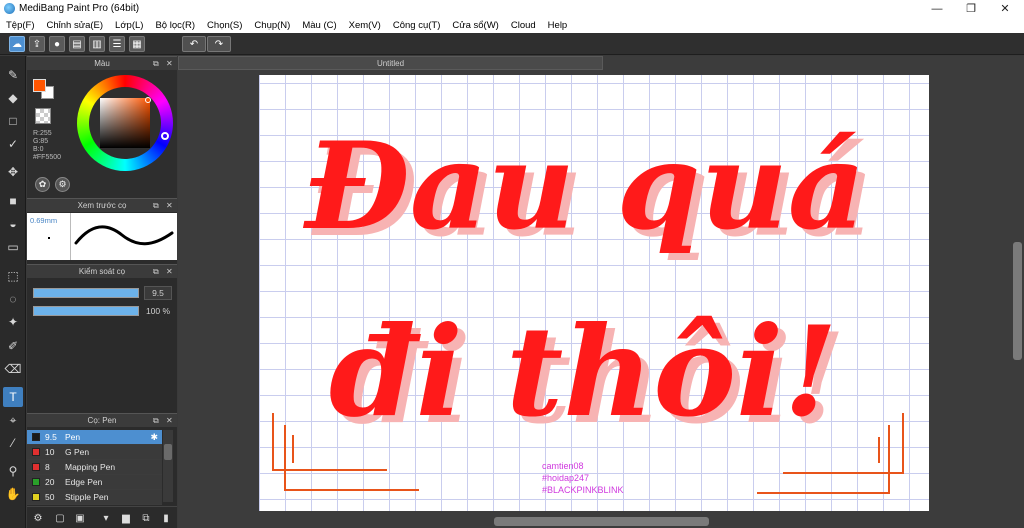 The image size is (1024, 528). I want to click on brush-list-scrollbar, so click(168, 466).